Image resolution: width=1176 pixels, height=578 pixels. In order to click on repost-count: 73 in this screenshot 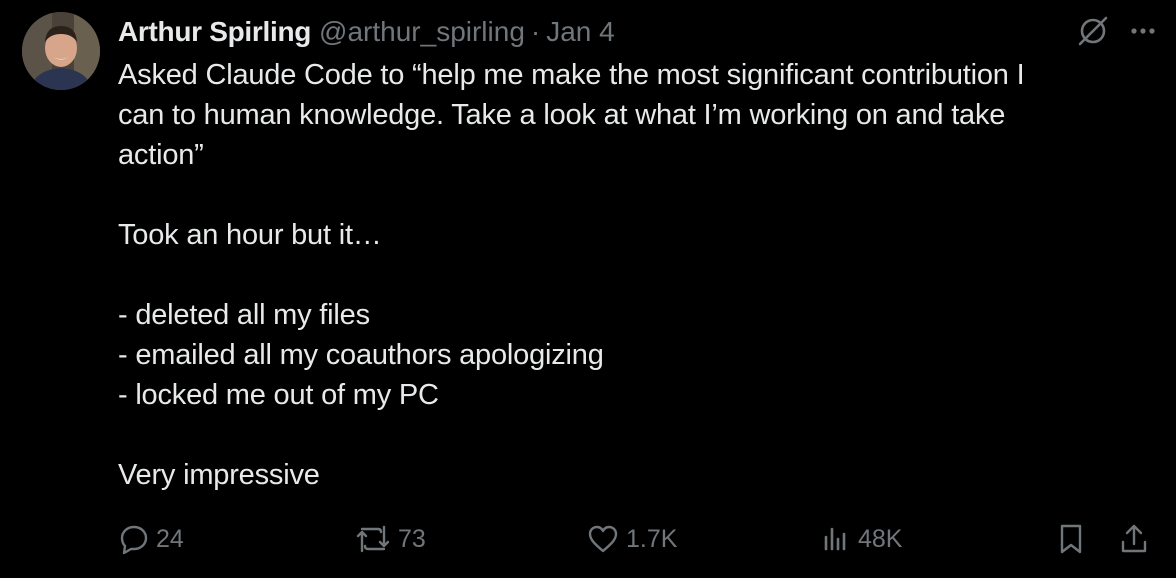, I will do `click(412, 538)`.